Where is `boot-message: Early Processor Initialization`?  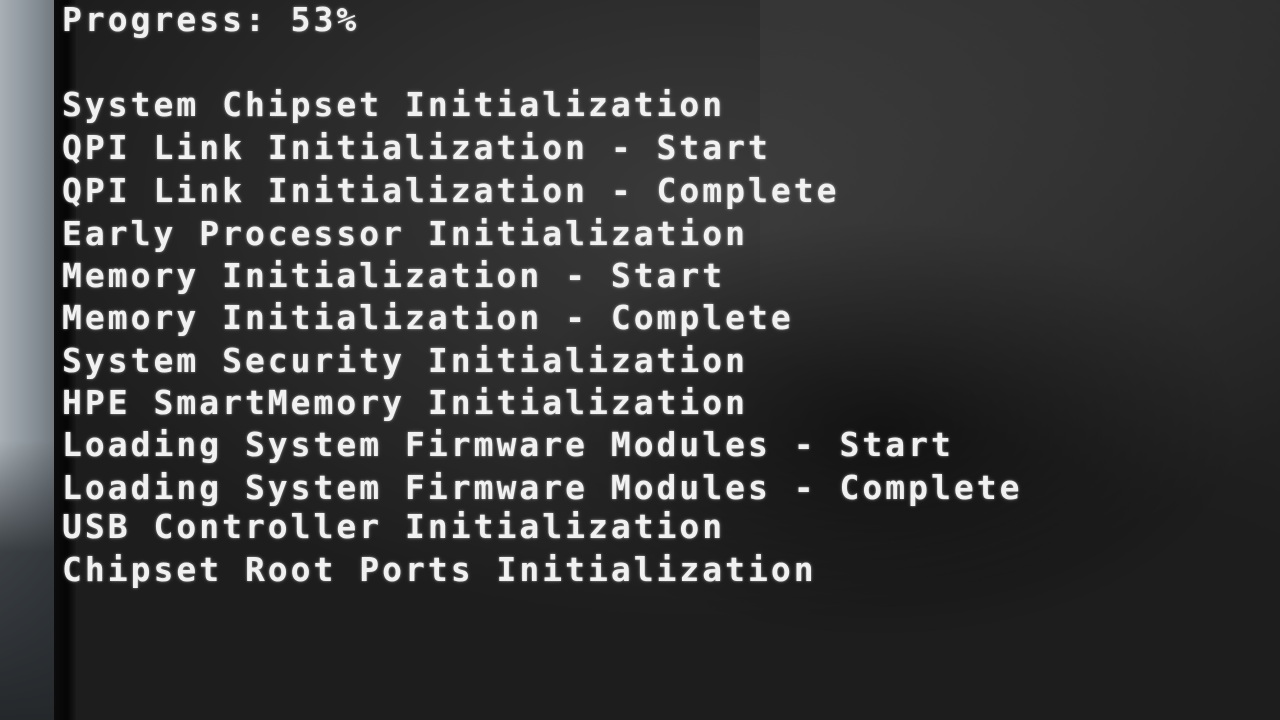 boot-message: Early Processor Initialization is located at coordinates (405, 233).